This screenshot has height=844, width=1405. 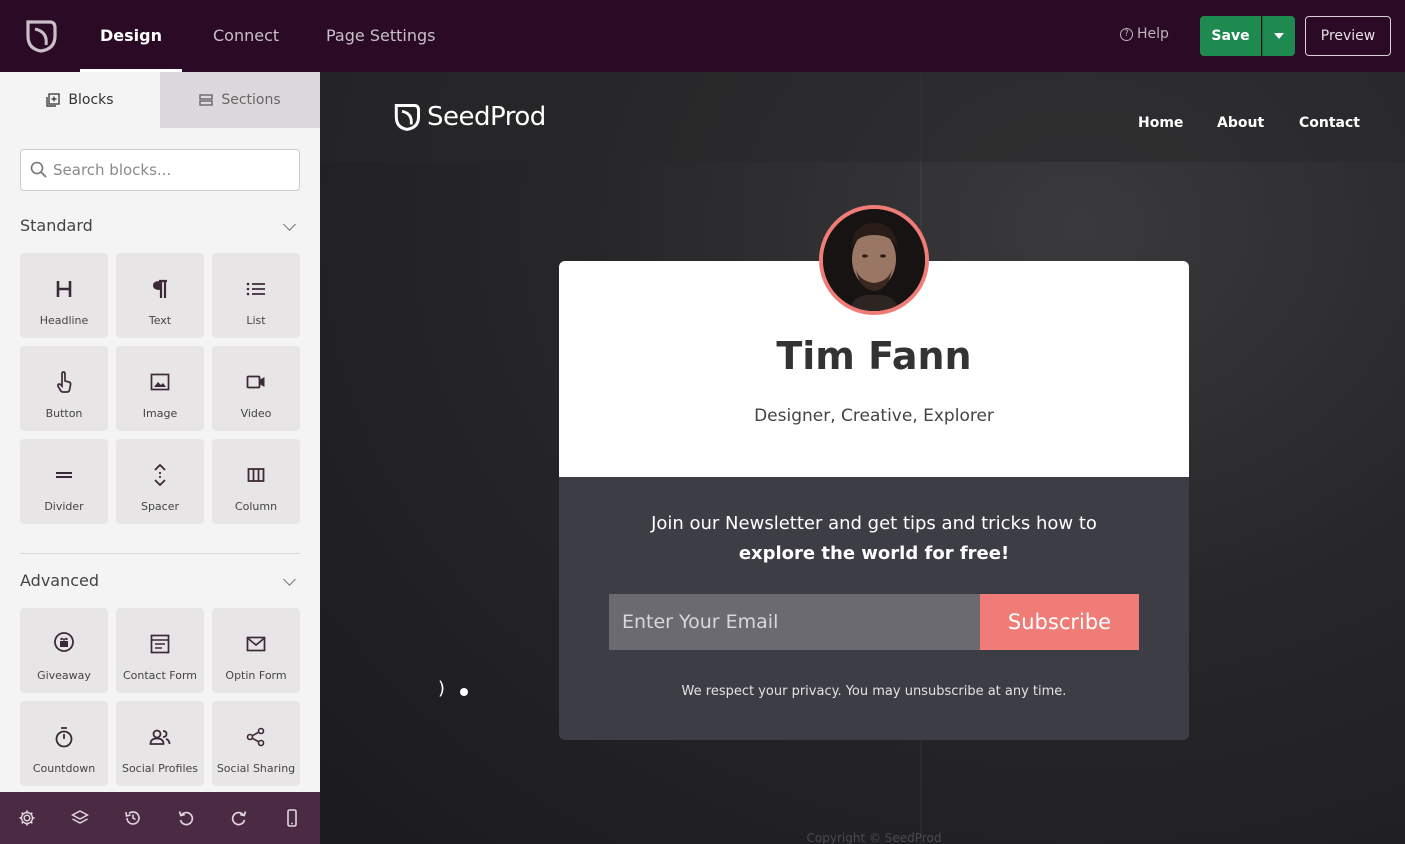 I want to click on save-dropdown-button, so click(x=1278, y=36).